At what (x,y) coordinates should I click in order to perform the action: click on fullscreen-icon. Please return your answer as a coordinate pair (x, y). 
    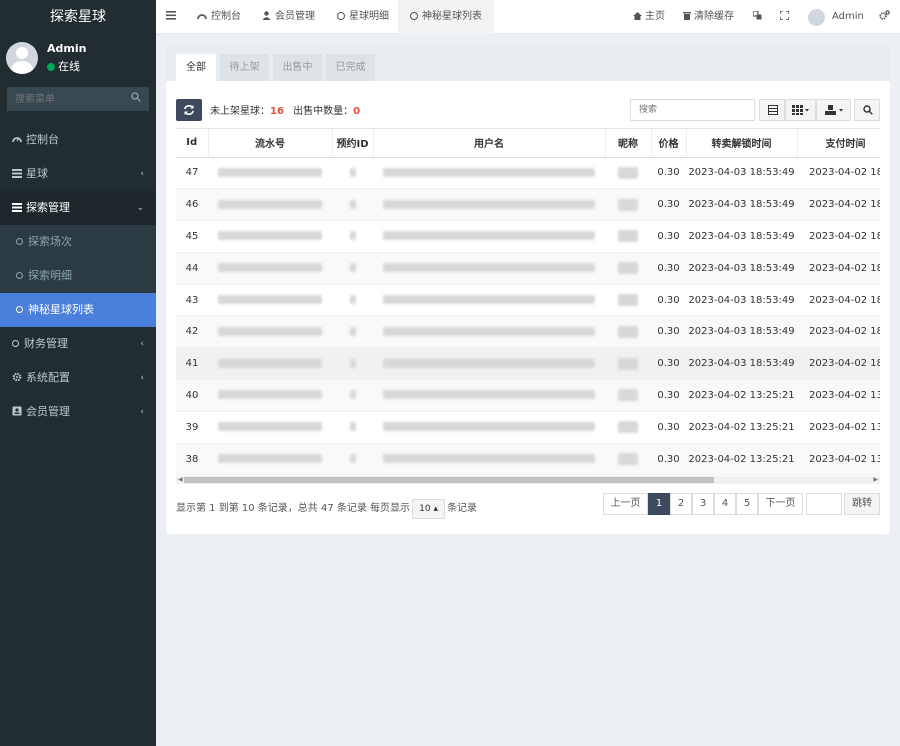
    Looking at the image, I should click on (784, 17).